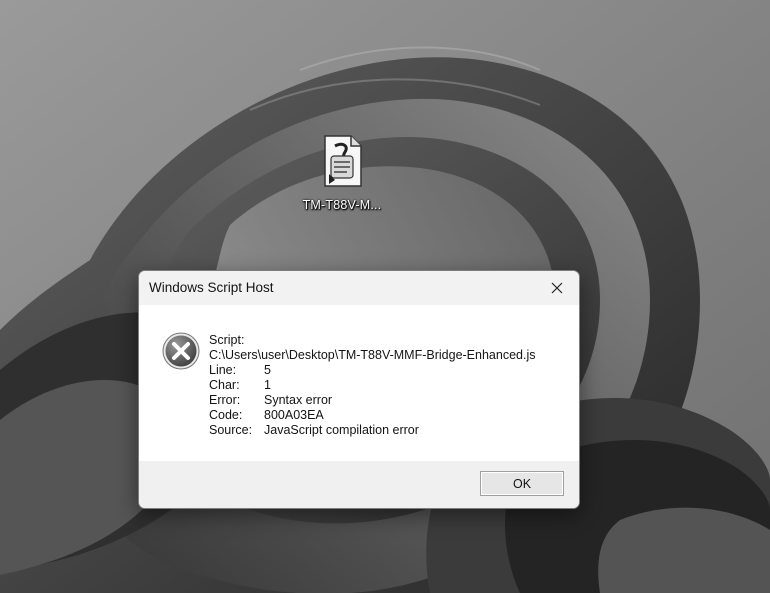 The width and height of the screenshot is (770, 593). I want to click on detail-row-code: Code: 800A03EA, so click(372, 415).